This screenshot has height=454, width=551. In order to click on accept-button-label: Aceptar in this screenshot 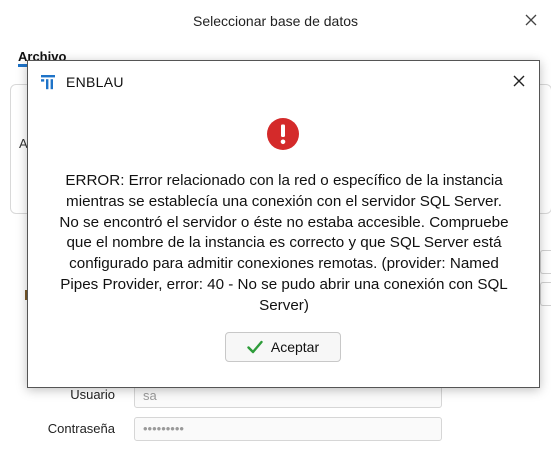, I will do `click(295, 347)`.